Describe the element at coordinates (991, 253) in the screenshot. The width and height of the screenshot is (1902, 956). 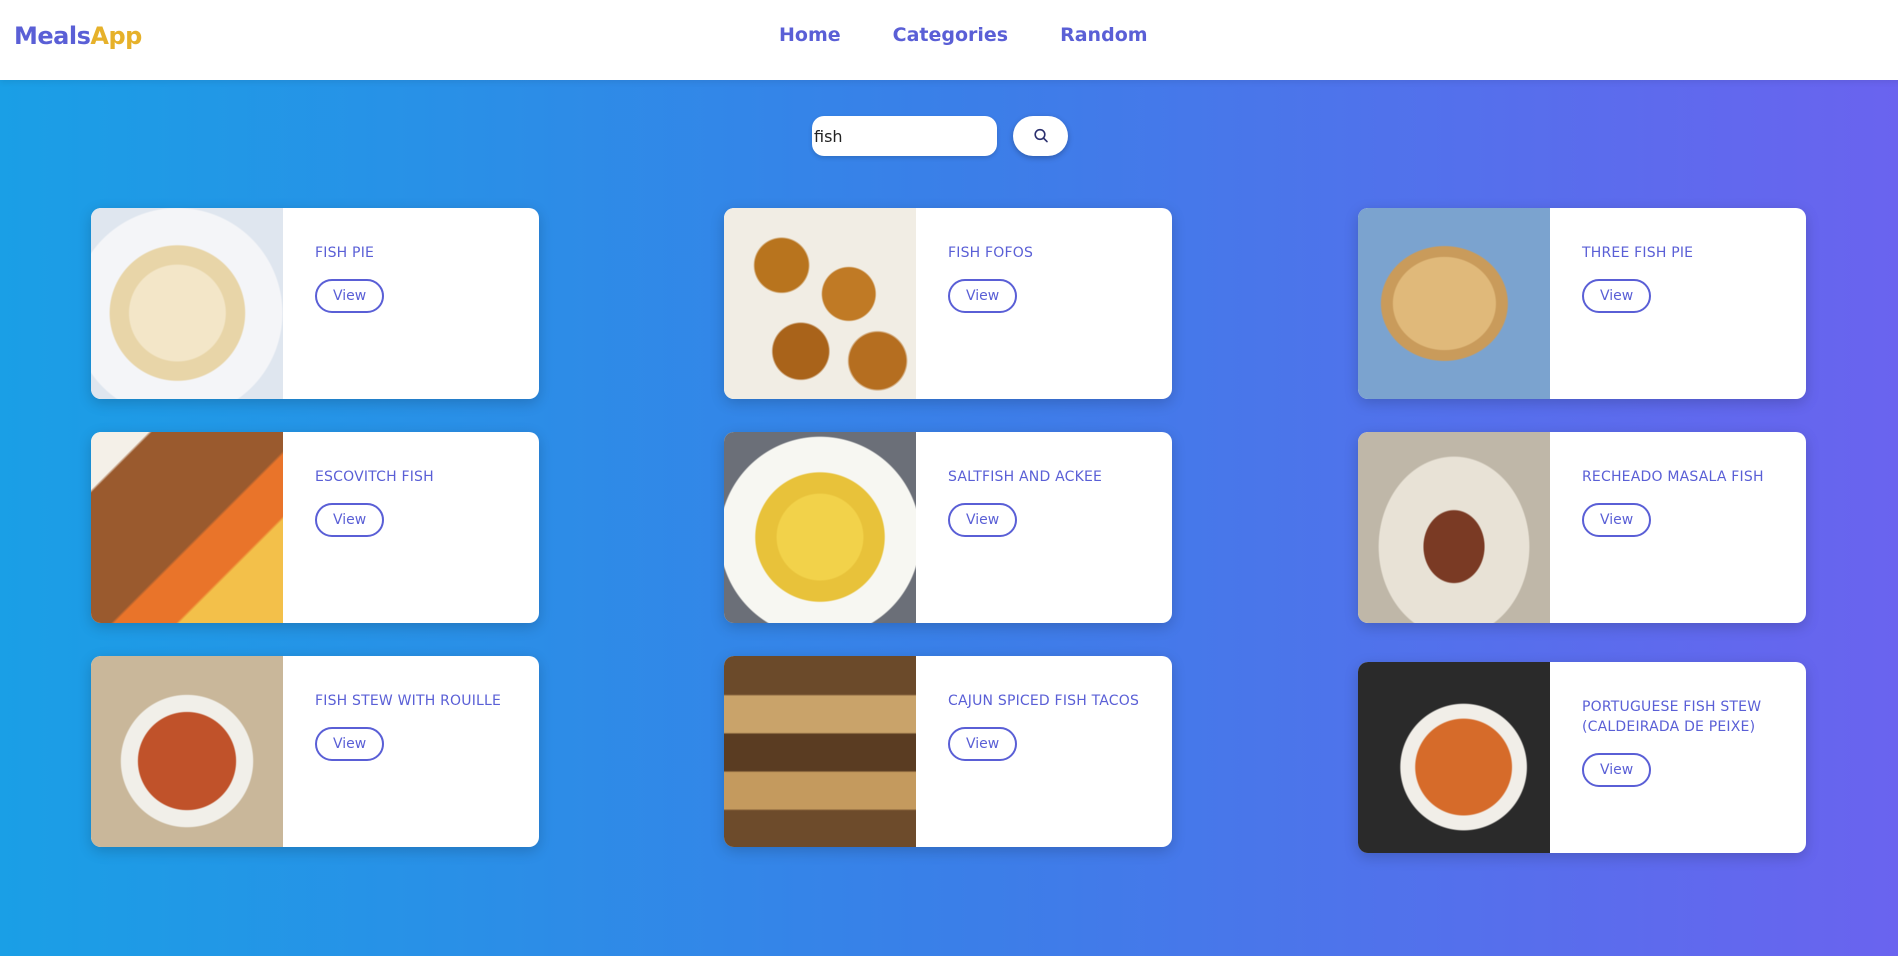
I see `meal-title: FISH FOFOS` at that location.